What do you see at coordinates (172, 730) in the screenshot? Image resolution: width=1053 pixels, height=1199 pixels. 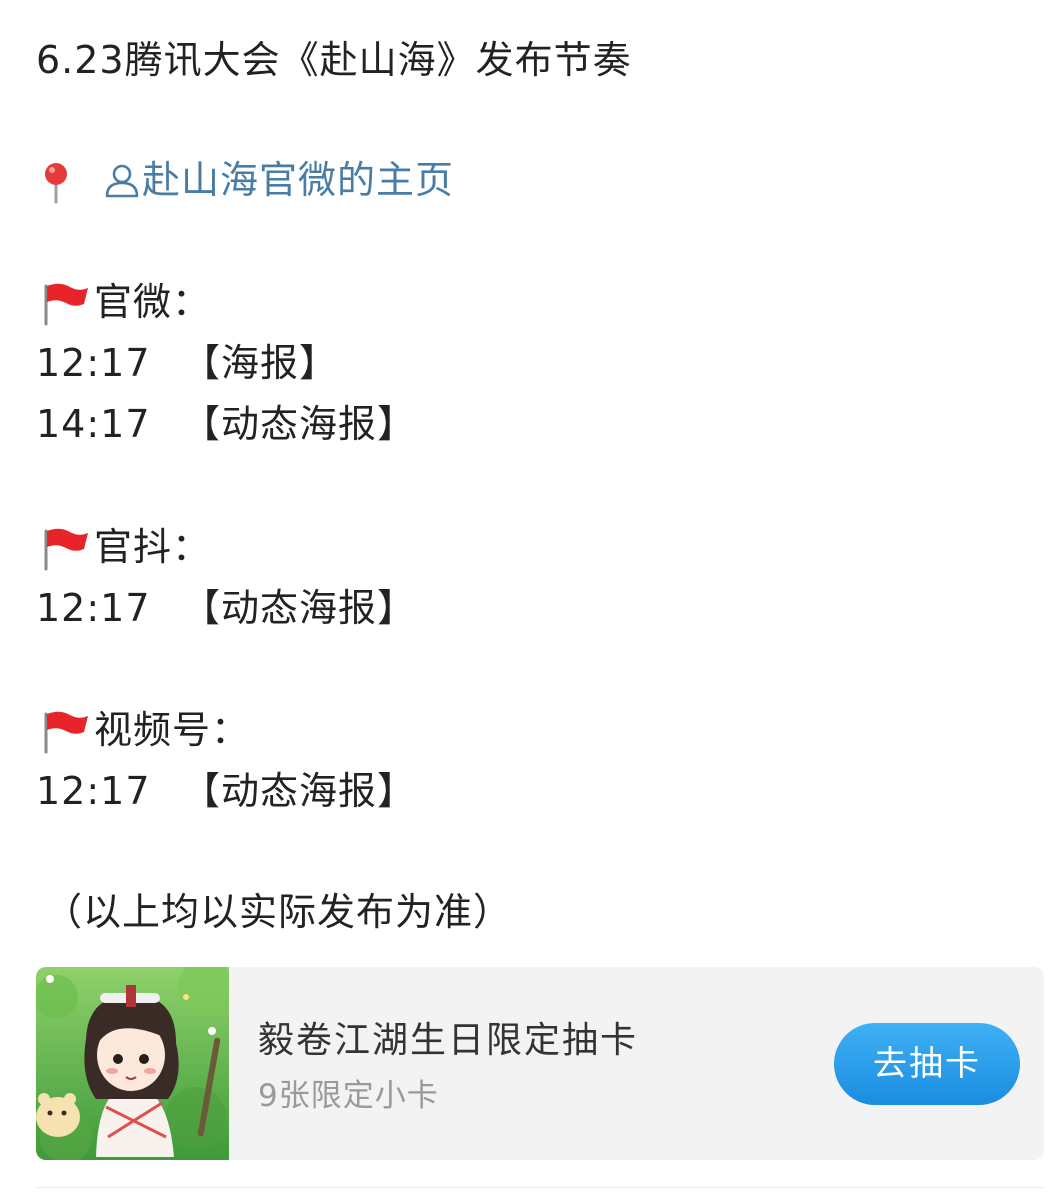 I see `section-label: 视频号：` at bounding box center [172, 730].